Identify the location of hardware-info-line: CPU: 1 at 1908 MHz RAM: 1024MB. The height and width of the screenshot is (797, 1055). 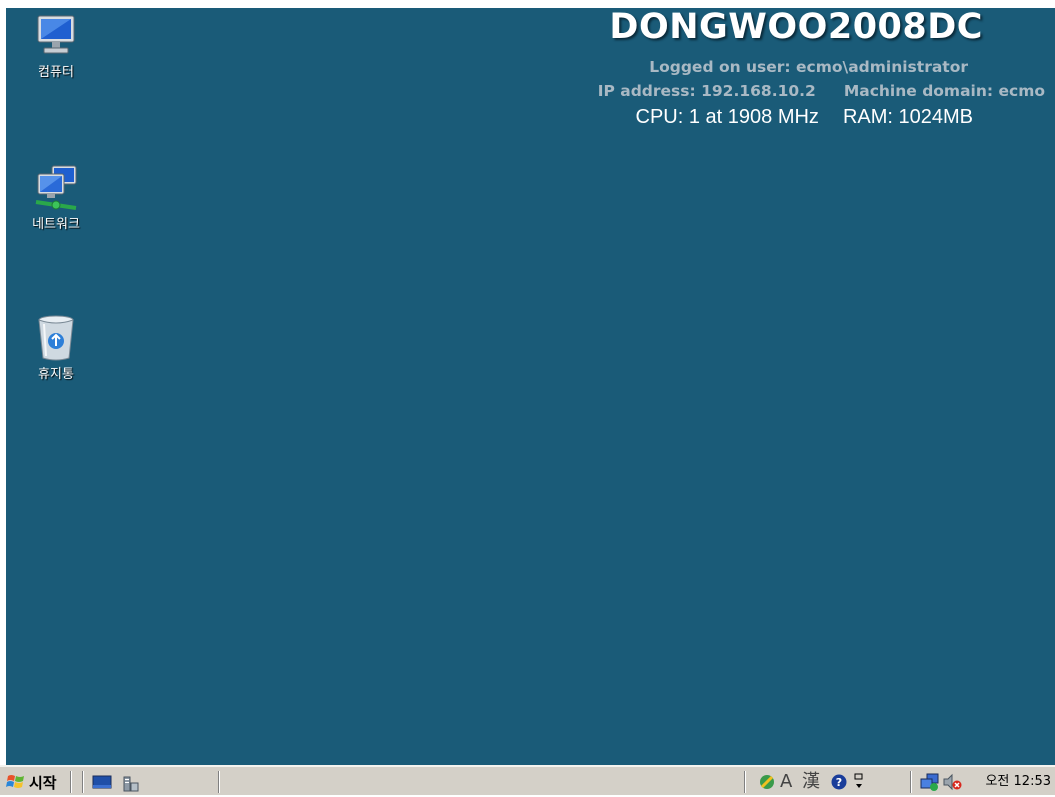
(821, 117).